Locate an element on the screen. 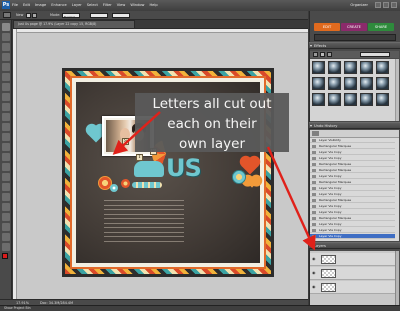 The height and width of the screenshot is (311, 400). menu-select: Select is located at coordinates (92, 5).